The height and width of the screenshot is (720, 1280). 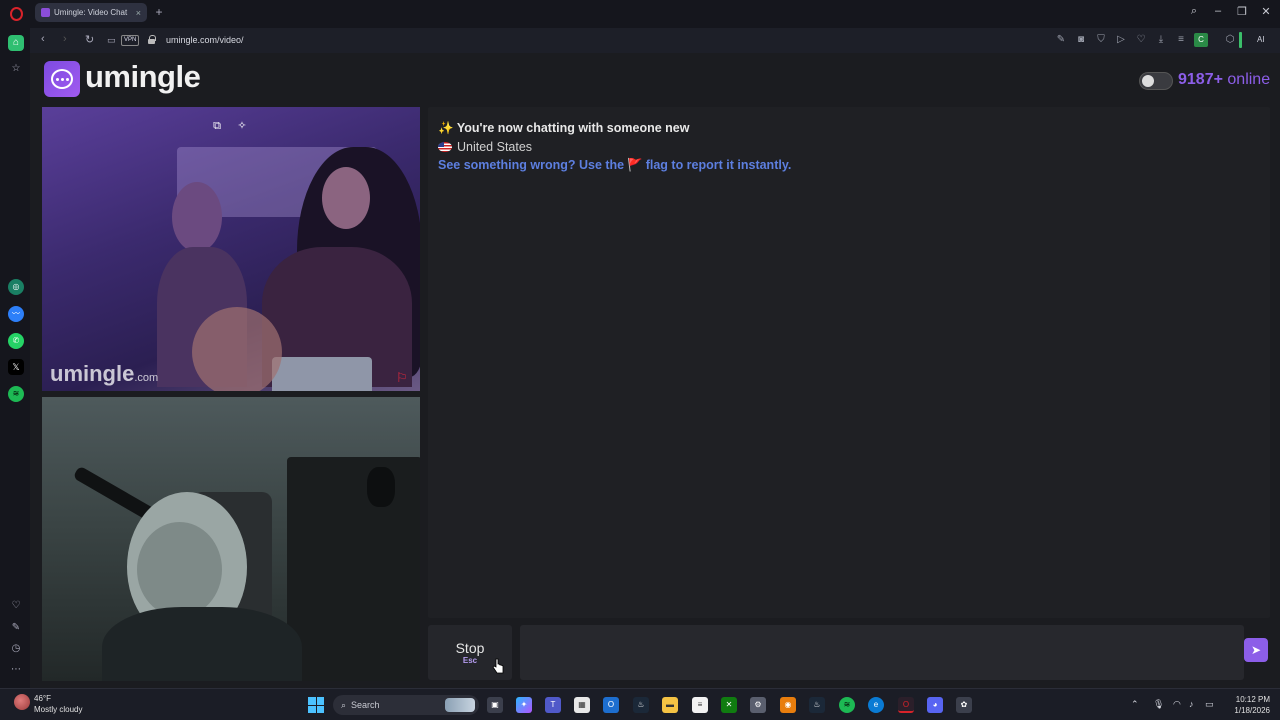 I want to click on system-clock: 10:12 PM 1/18/2026, so click(x=1246, y=705).